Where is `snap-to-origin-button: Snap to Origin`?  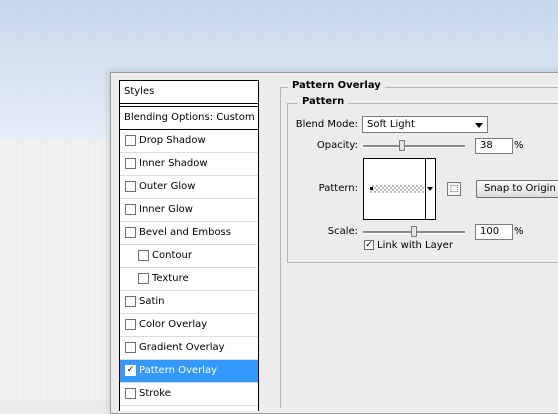
snap-to-origin-button: Snap to Origin is located at coordinates (517, 189).